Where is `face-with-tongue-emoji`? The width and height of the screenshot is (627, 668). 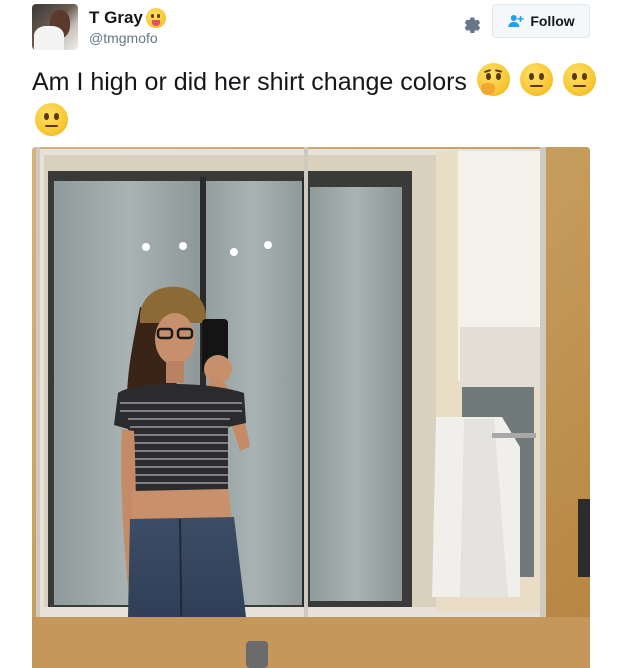 face-with-tongue-emoji is located at coordinates (155, 18).